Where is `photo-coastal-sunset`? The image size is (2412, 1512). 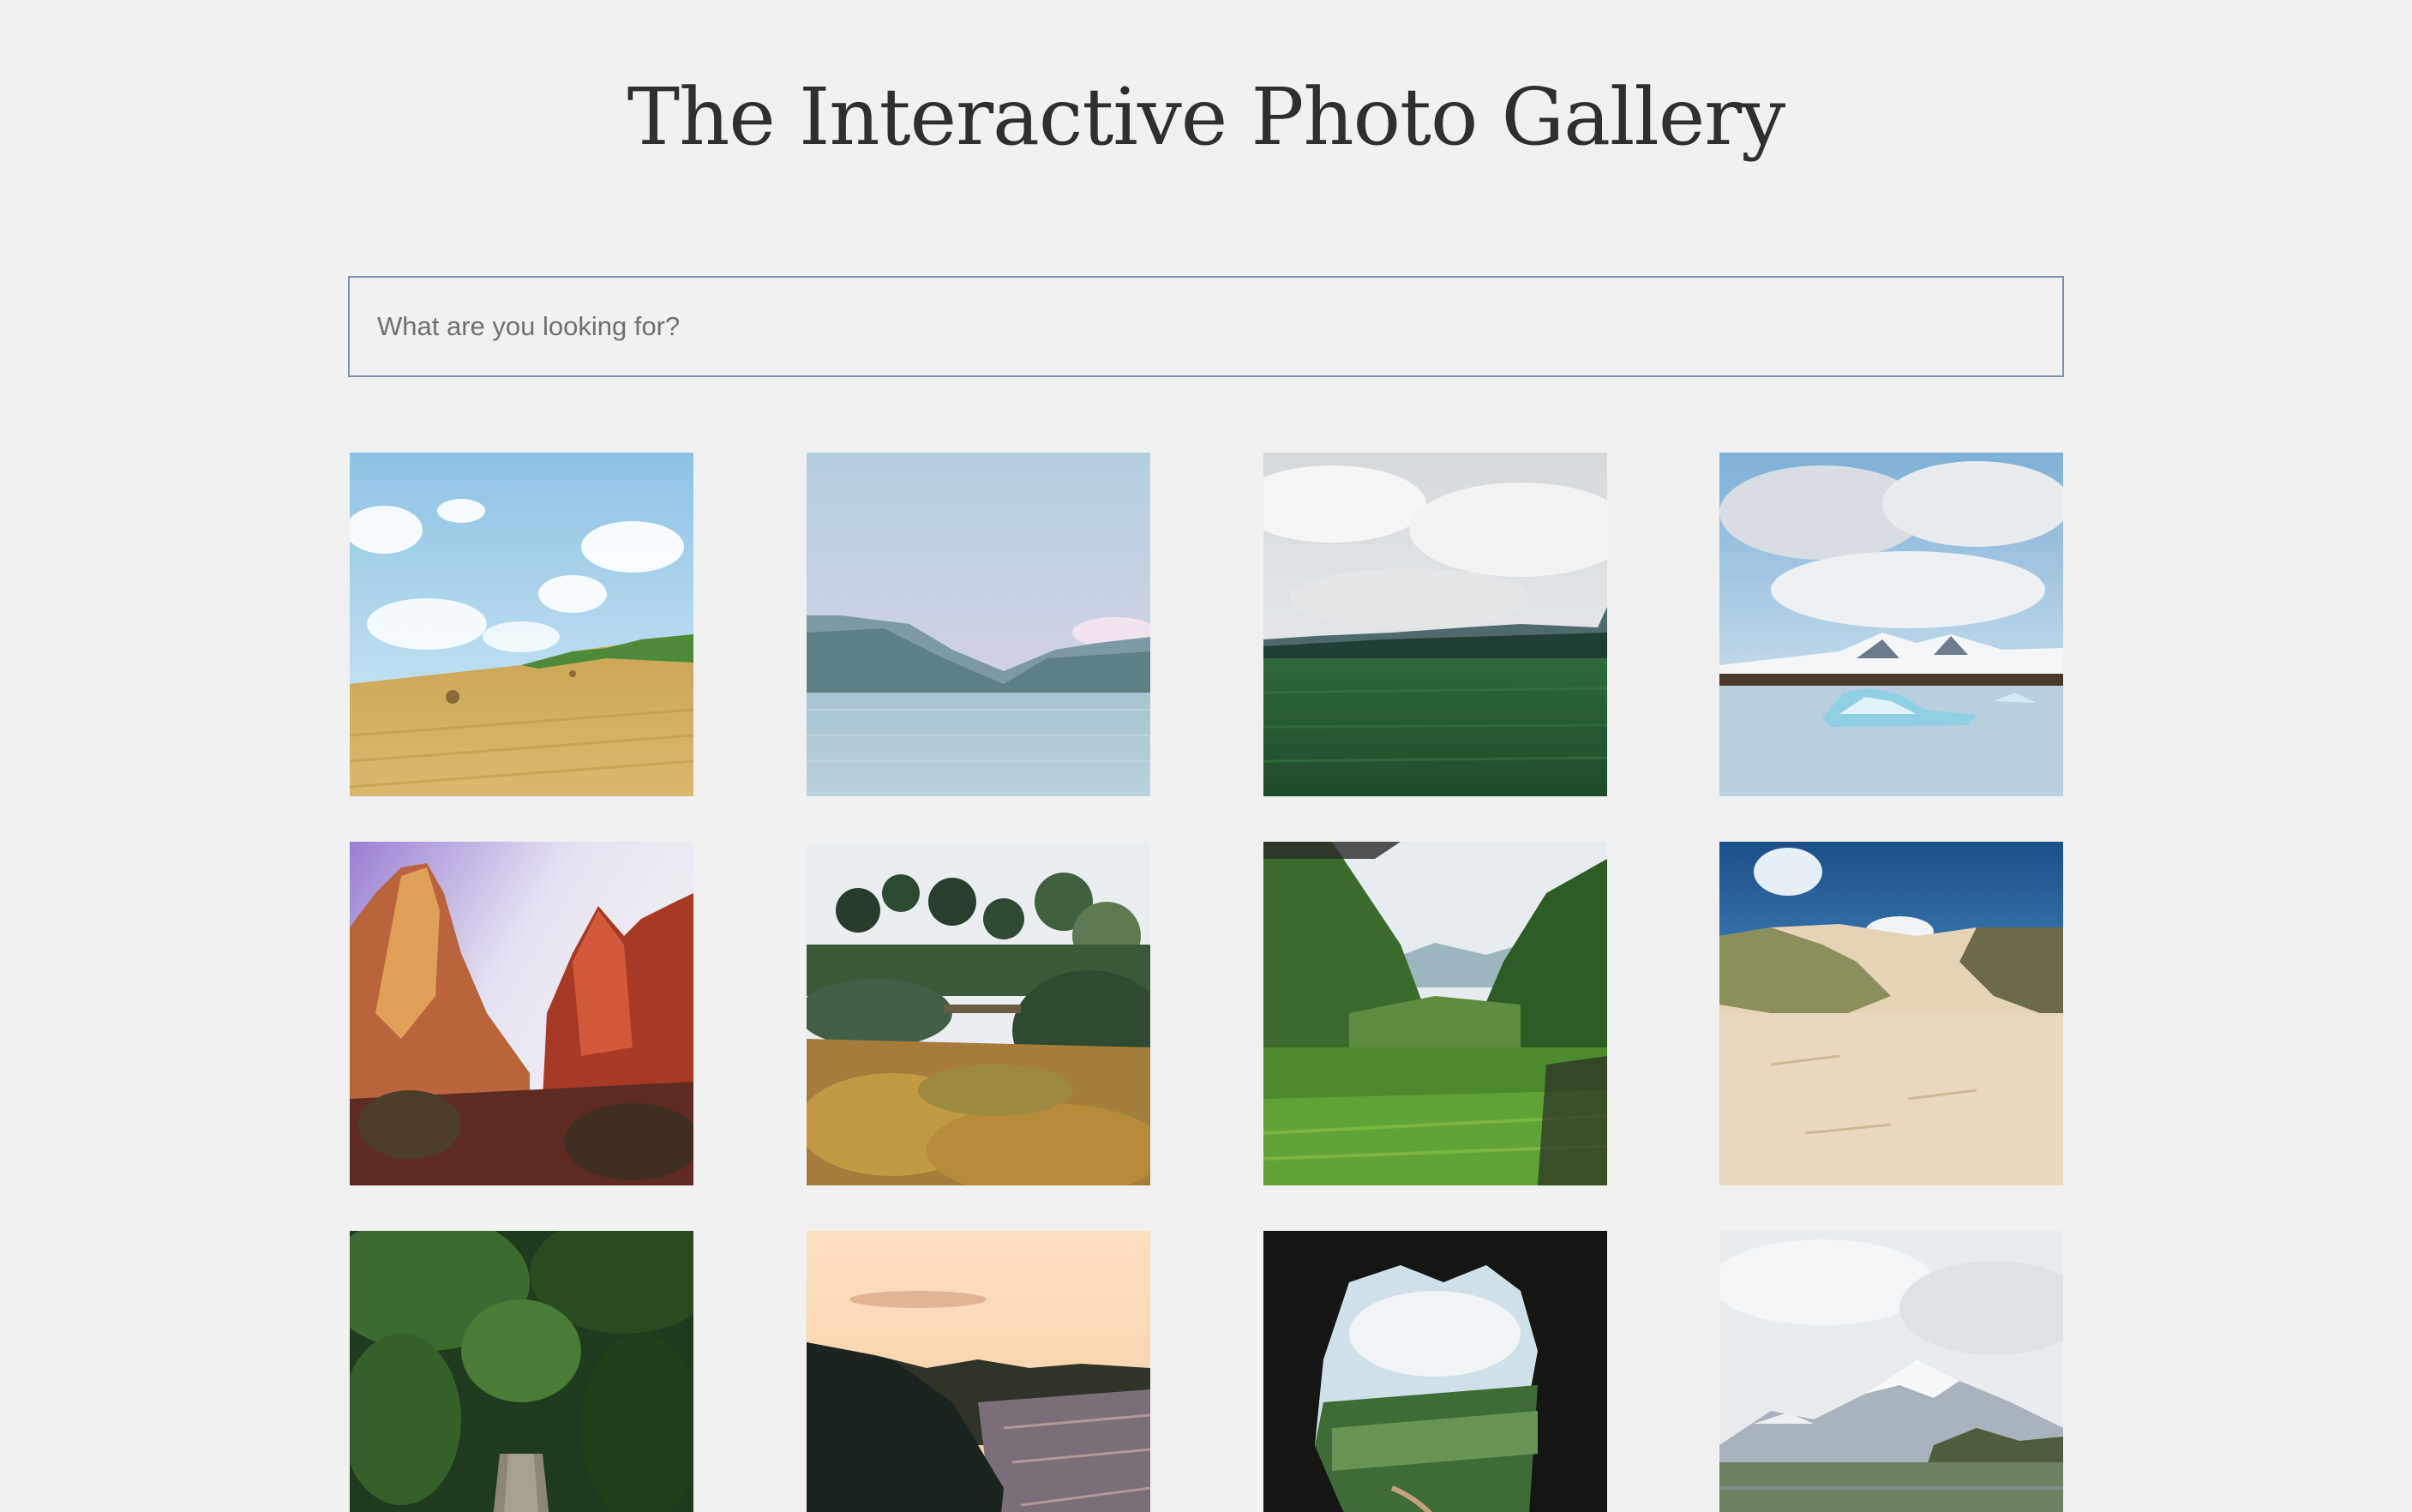
photo-coastal-sunset is located at coordinates (979, 1371).